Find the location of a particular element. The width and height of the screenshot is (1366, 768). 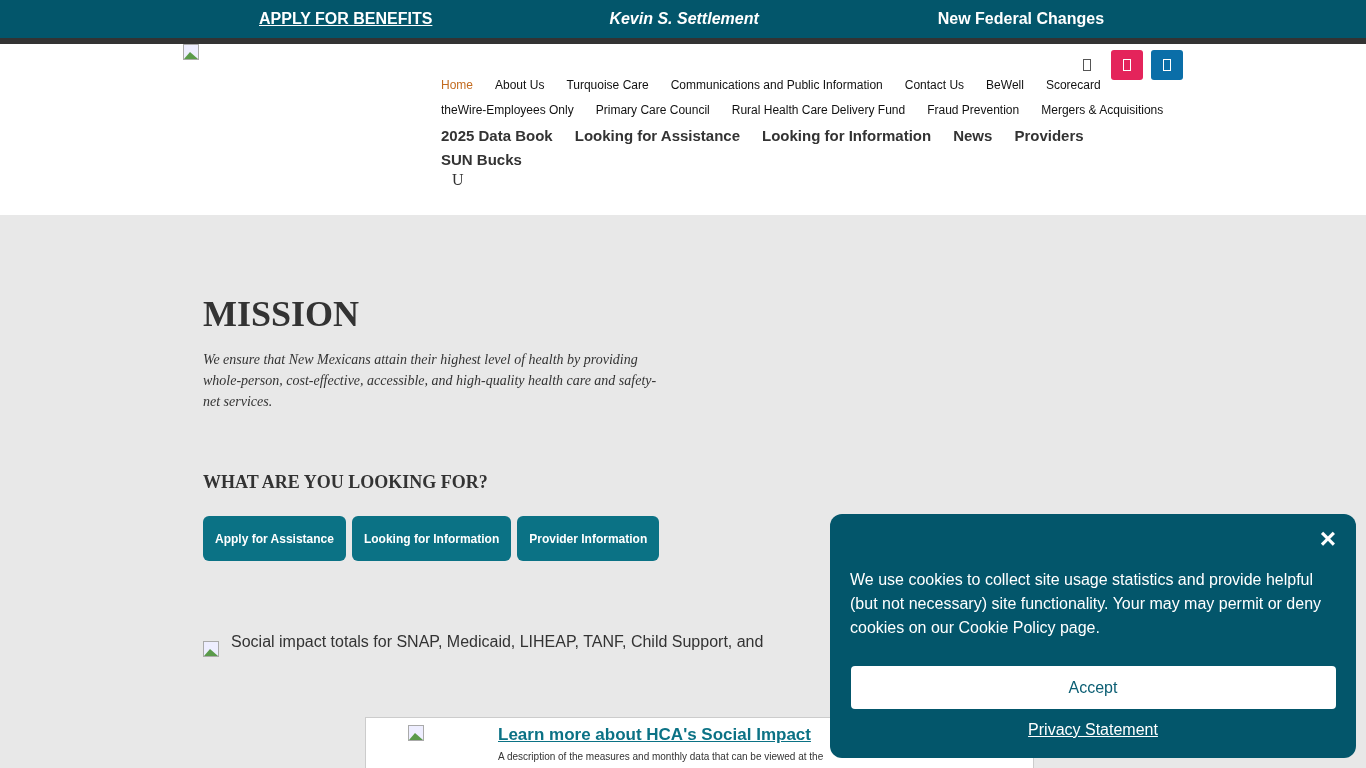

mission-text: We ensure that New Mexicans attain their highest level of health by providing whole-person, cost-effective, accessible, and high-quality health care and safety-net services. is located at coordinates (430, 381).